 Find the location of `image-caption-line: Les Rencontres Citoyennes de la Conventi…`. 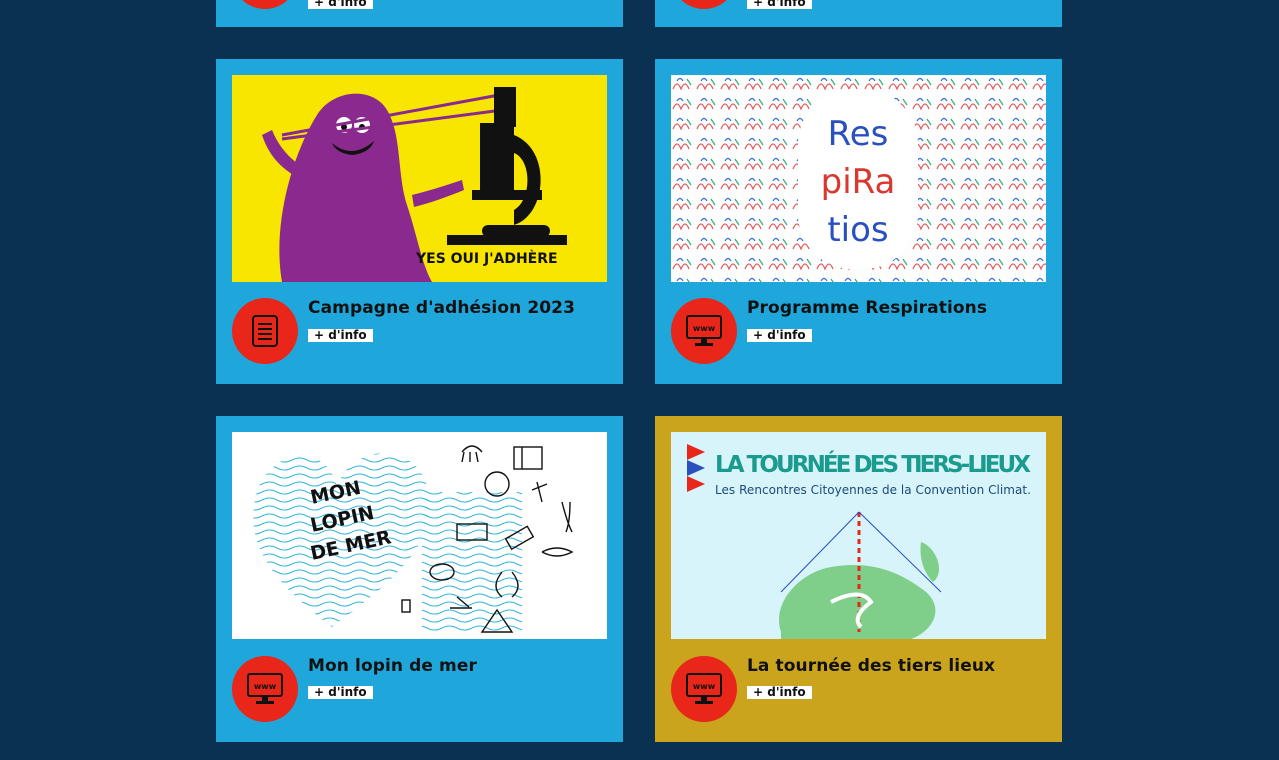

image-caption-line: Les Rencontres Citoyennes de la Conventi… is located at coordinates (873, 490).